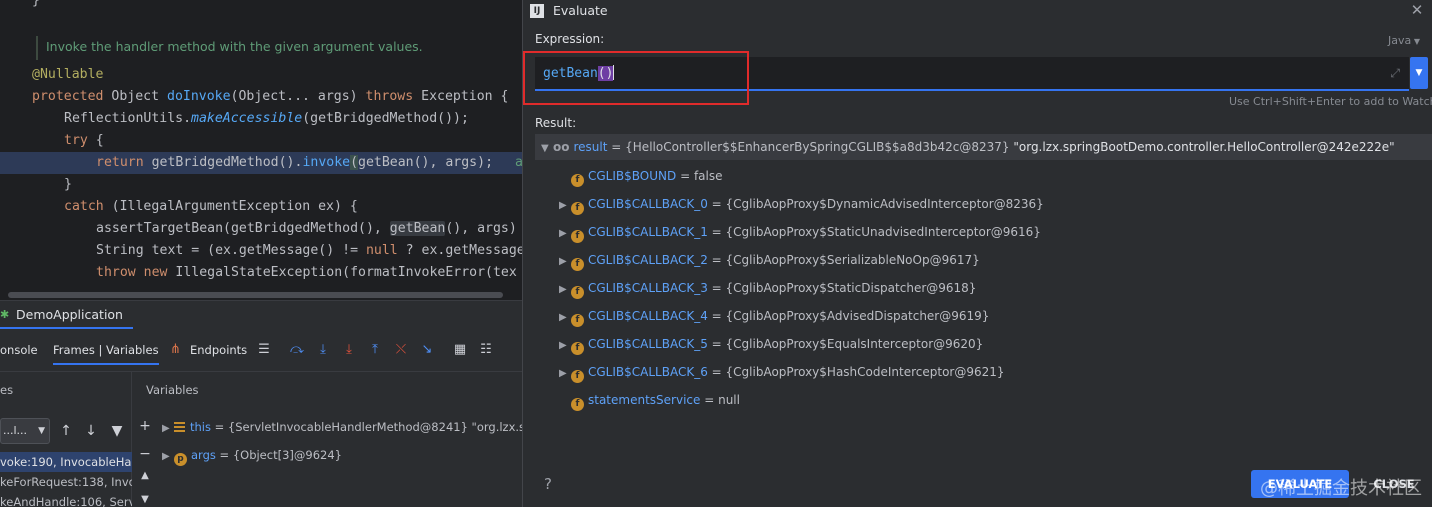  Describe the element at coordinates (1404, 40) in the screenshot. I see `language-selector: Java ▼` at that location.